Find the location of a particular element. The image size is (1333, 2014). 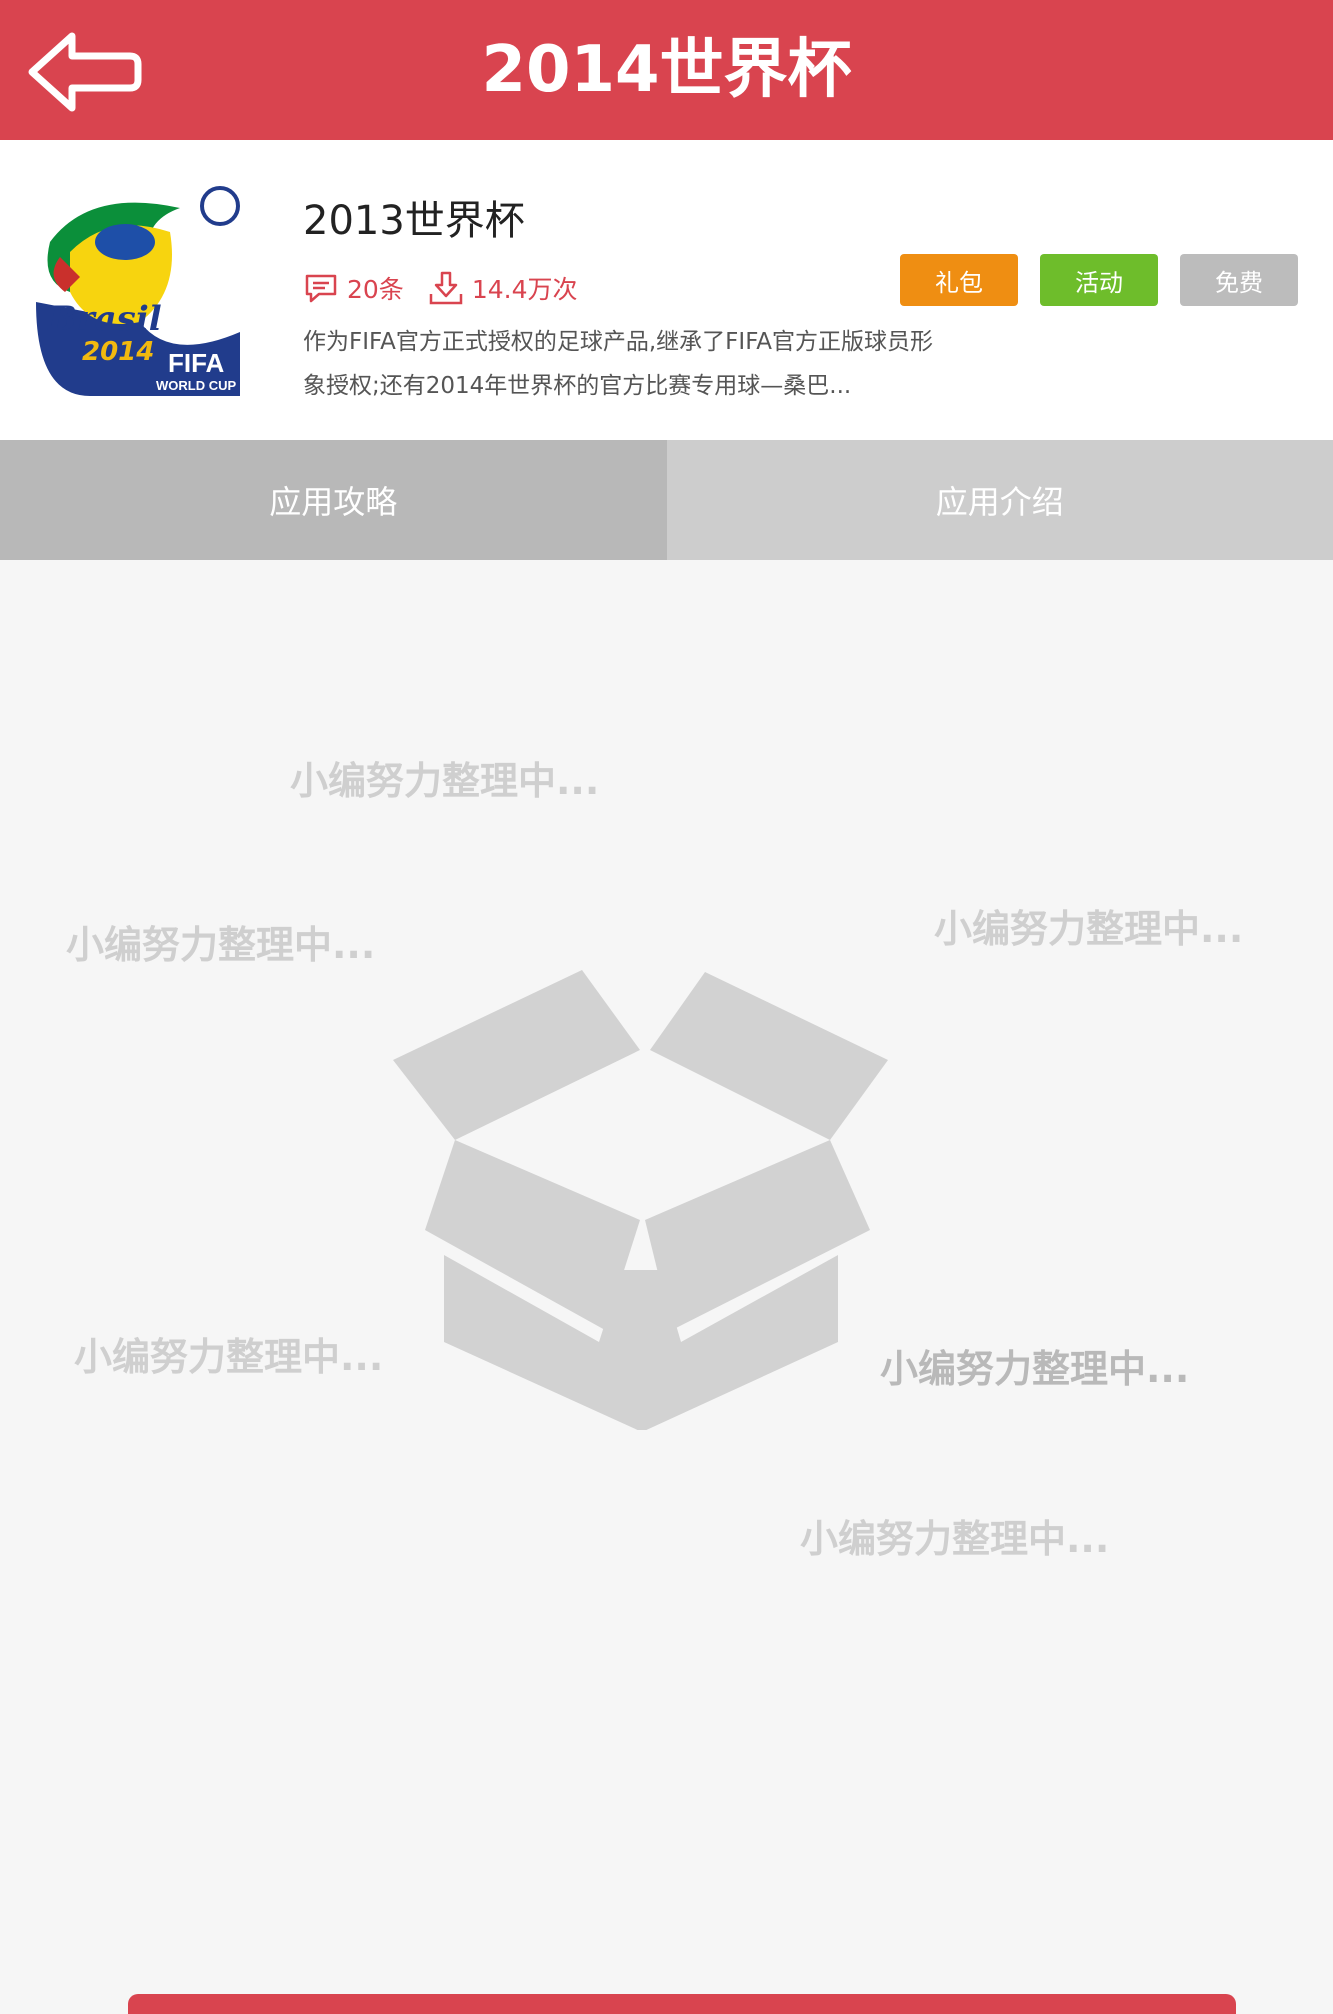

comment-count: 20条 is located at coordinates (375, 288).